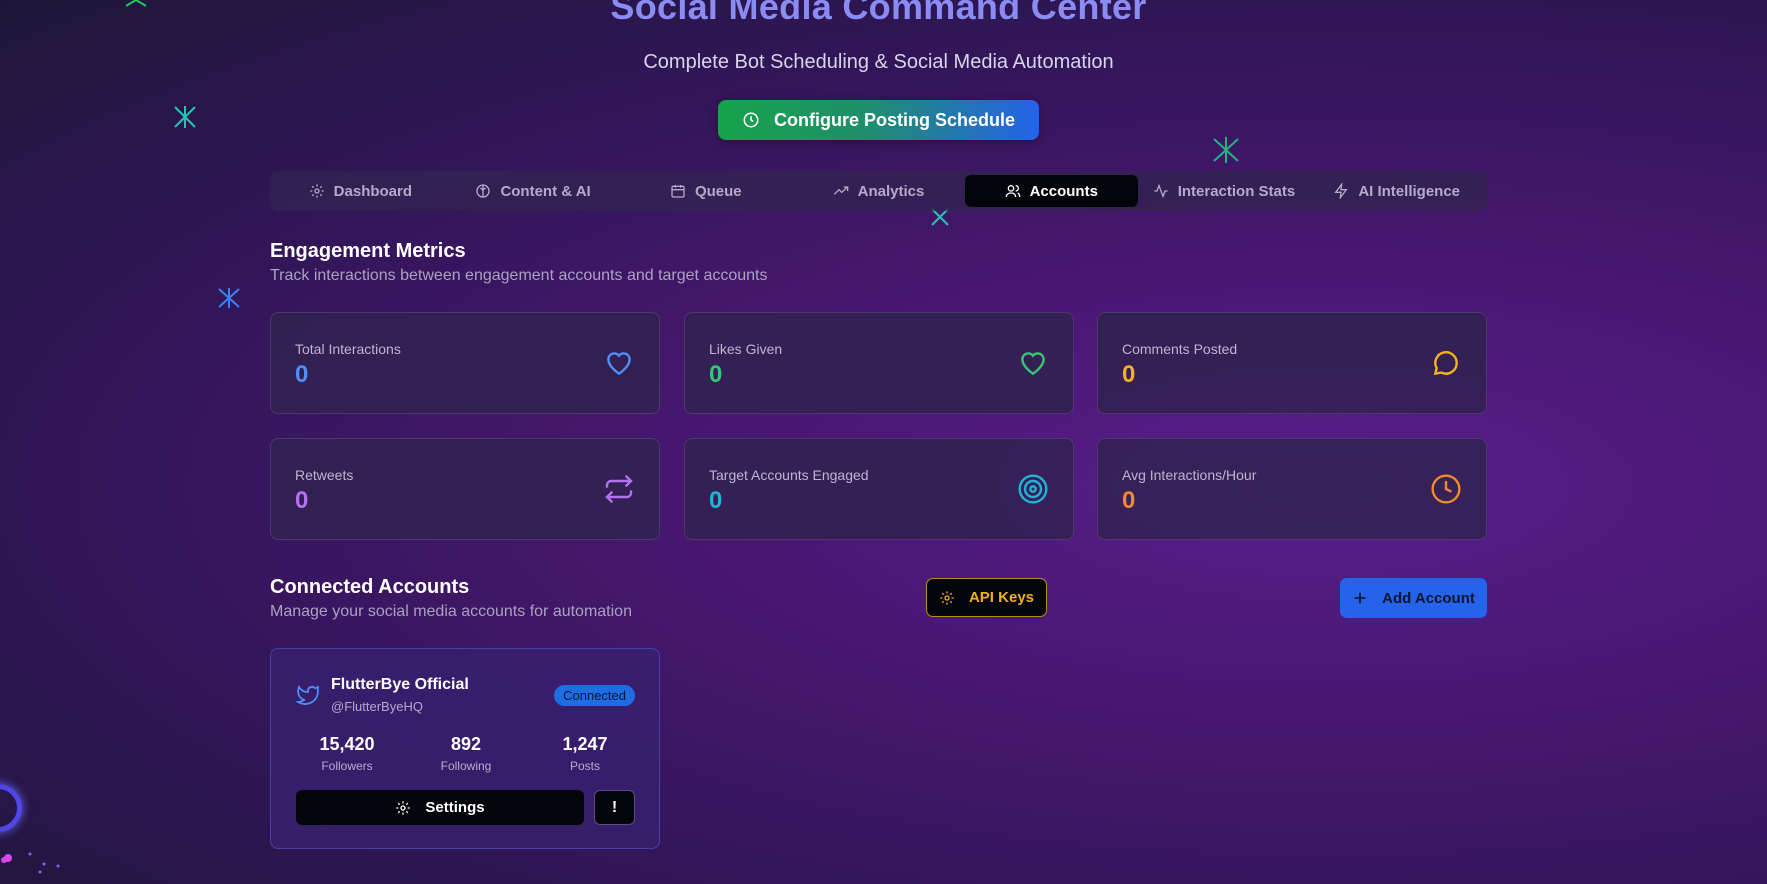 The height and width of the screenshot is (884, 1767). I want to click on brain-icon, so click(483, 191).